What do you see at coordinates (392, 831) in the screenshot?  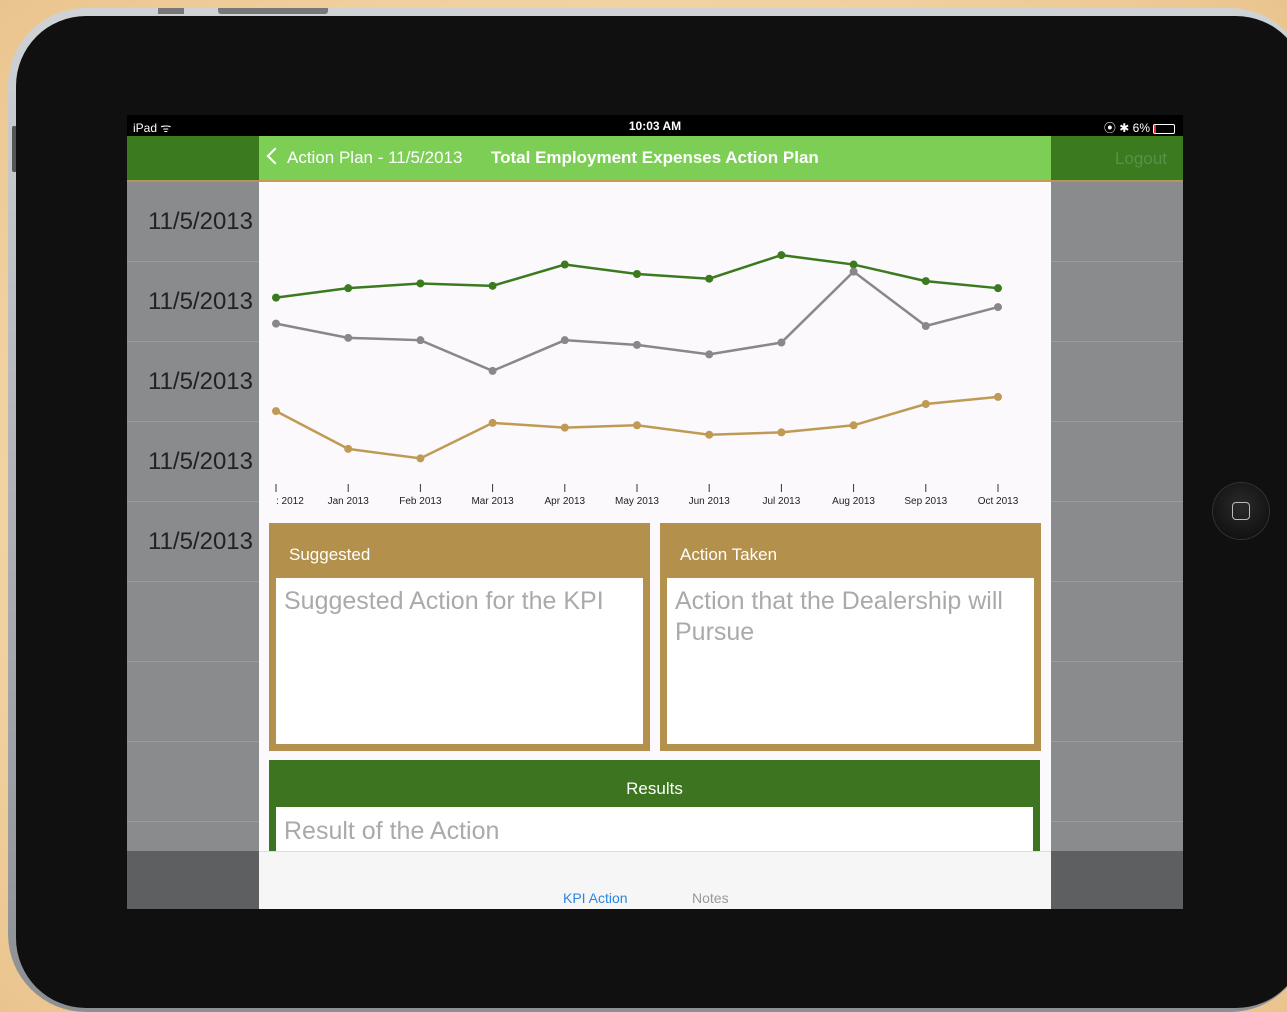 I see `results-placeholder: Result of the Action` at bounding box center [392, 831].